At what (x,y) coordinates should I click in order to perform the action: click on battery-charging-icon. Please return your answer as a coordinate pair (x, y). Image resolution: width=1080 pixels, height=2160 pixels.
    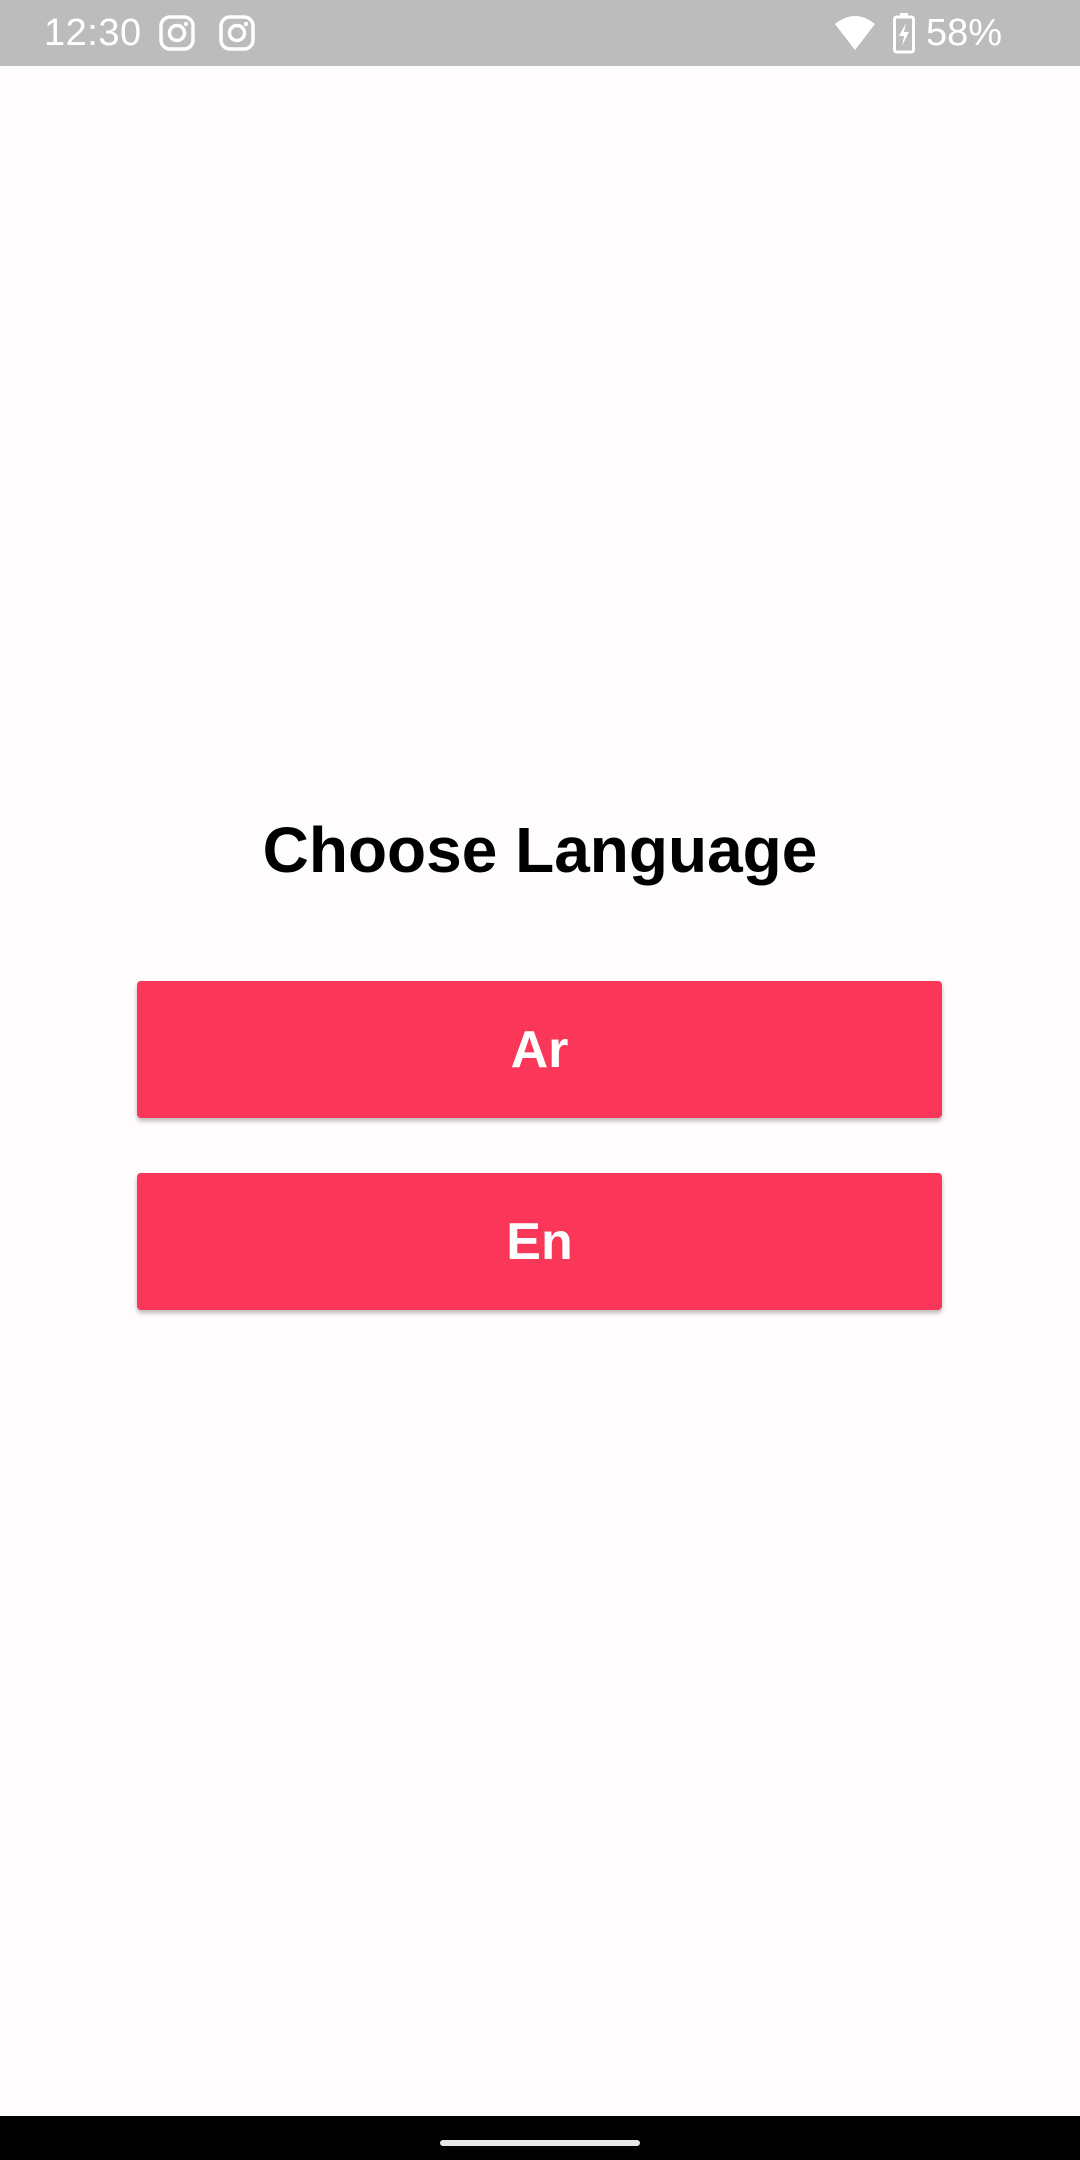
    Looking at the image, I should click on (904, 33).